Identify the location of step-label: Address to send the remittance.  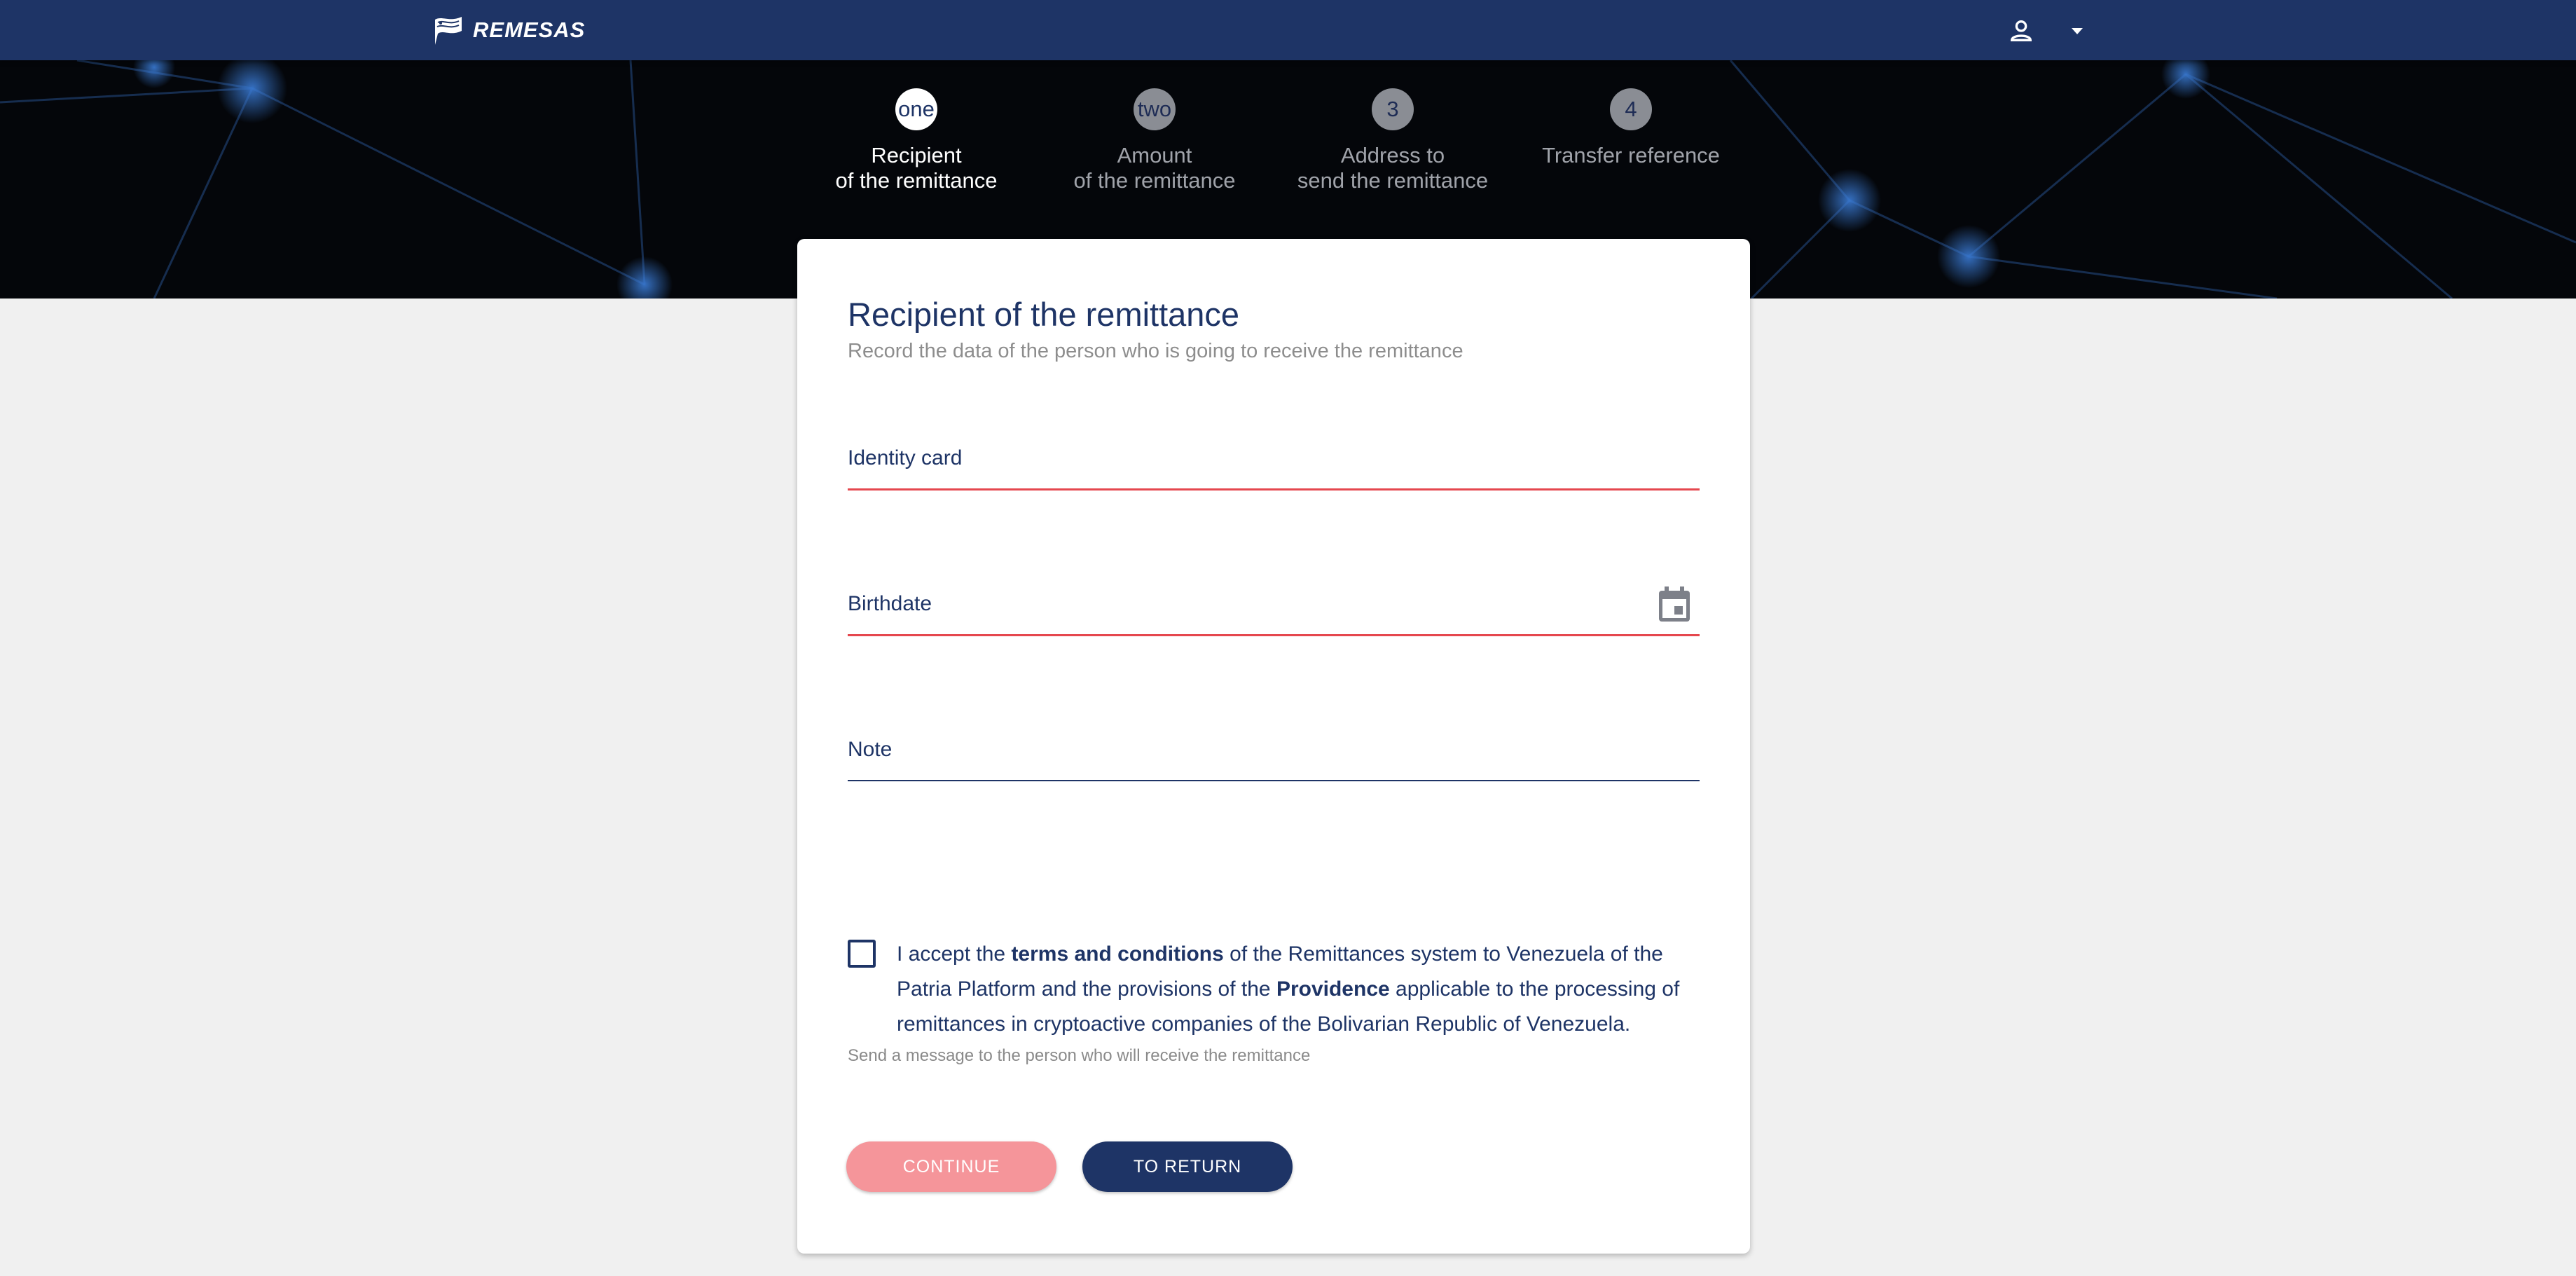
(1393, 168).